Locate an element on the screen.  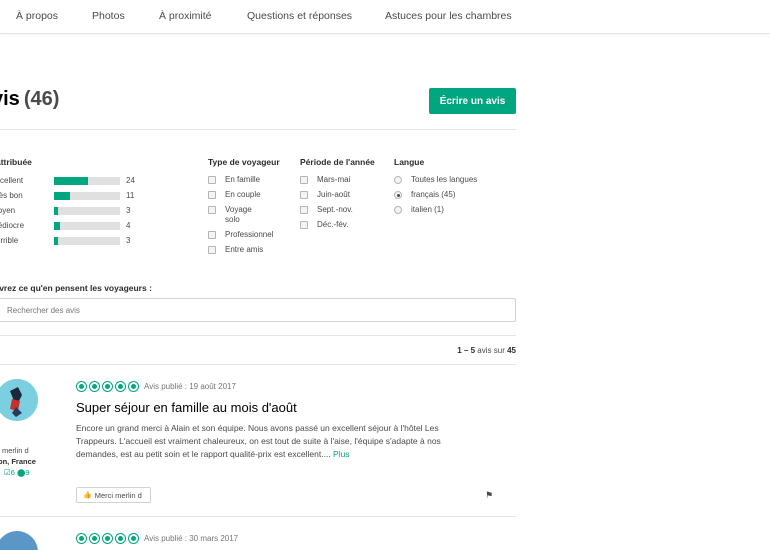
tab-photos: Photos is located at coordinates (108, 16).